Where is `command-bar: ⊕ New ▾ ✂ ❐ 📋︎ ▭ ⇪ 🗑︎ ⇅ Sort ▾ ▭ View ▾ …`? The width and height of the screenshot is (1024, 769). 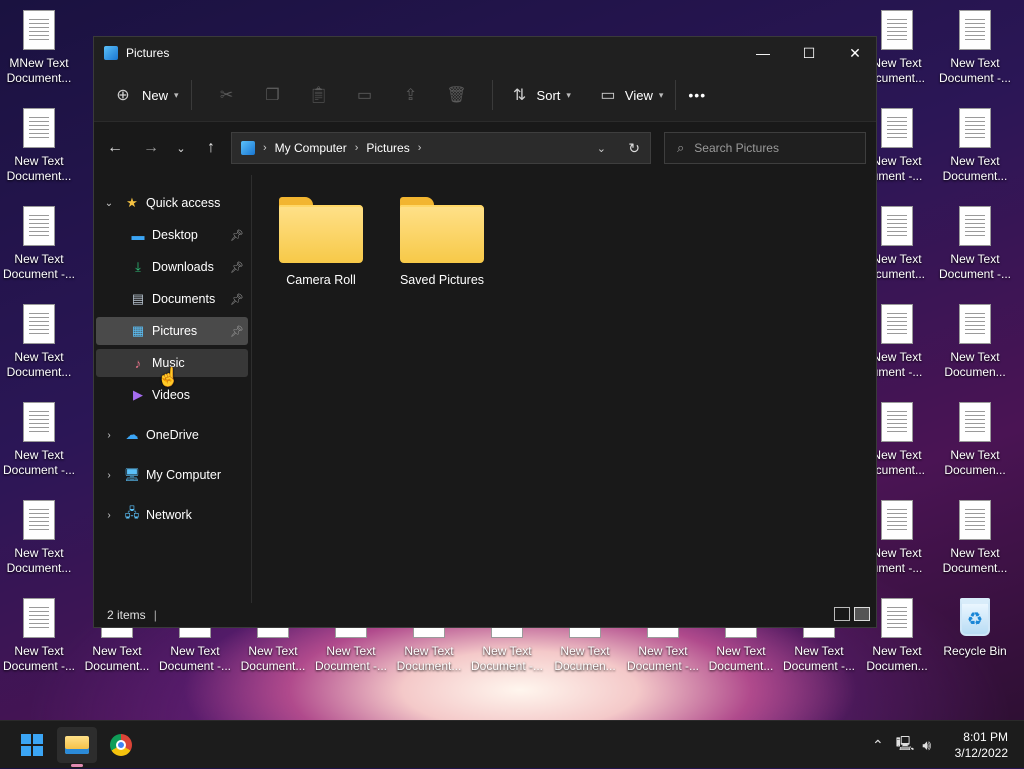
command-bar: ⊕ New ▾ ✂ ❐ 📋︎ ▭ ⇪ 🗑︎ ⇅ Sort ▾ ▭ View ▾ … is located at coordinates (485, 95).